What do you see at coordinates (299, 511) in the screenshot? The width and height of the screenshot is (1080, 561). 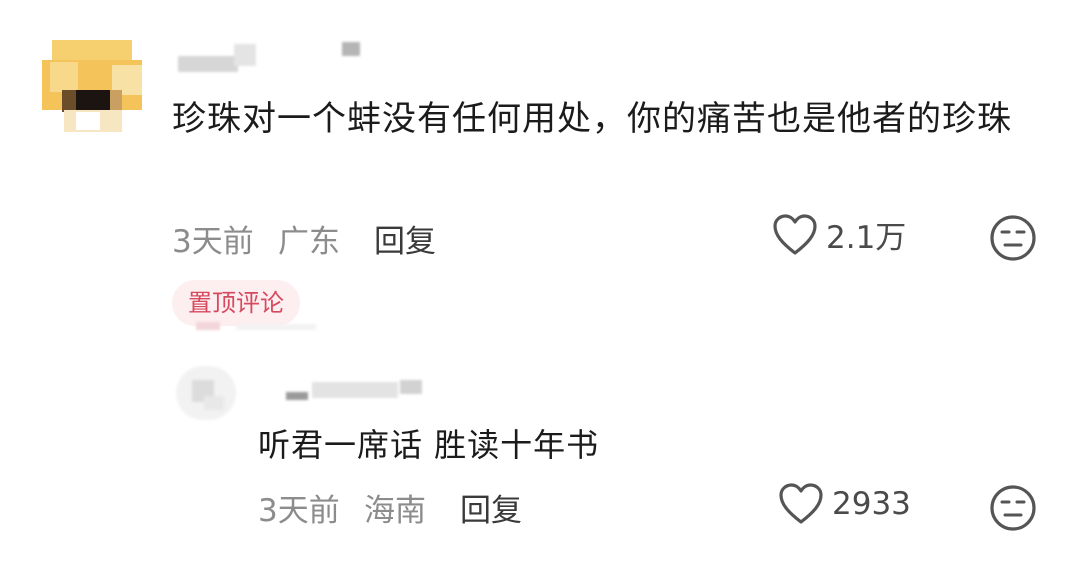 I see `reply-time: 3天前` at bounding box center [299, 511].